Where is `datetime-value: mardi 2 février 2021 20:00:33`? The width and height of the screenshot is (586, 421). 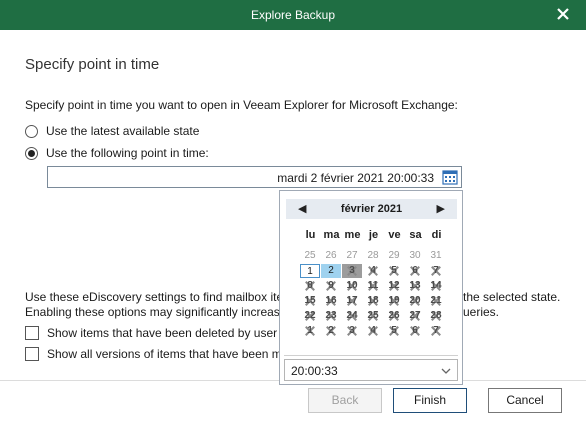
datetime-value: mardi 2 février 2021 20:00:33 is located at coordinates (355, 178).